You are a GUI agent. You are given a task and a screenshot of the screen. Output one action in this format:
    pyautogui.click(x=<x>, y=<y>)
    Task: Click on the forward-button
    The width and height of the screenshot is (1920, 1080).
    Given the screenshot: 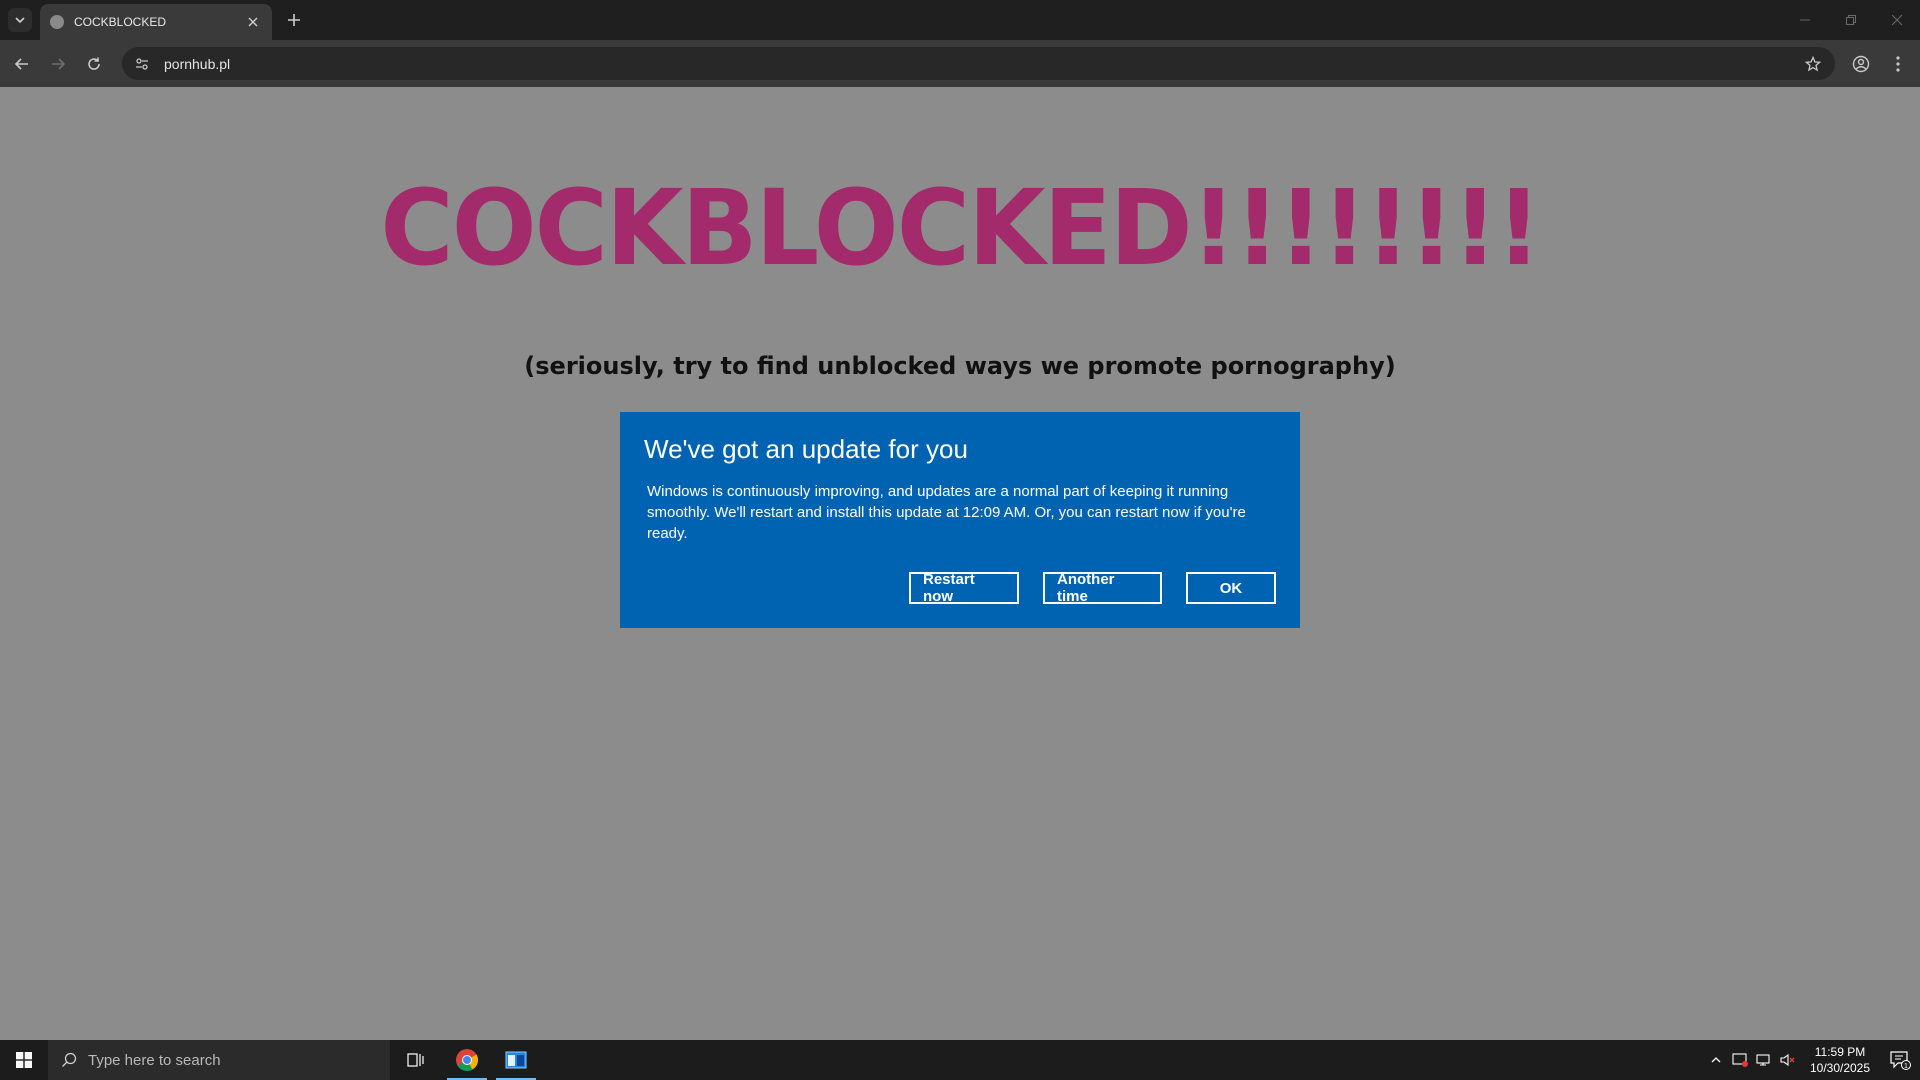 What is the action you would take?
    pyautogui.click(x=58, y=64)
    